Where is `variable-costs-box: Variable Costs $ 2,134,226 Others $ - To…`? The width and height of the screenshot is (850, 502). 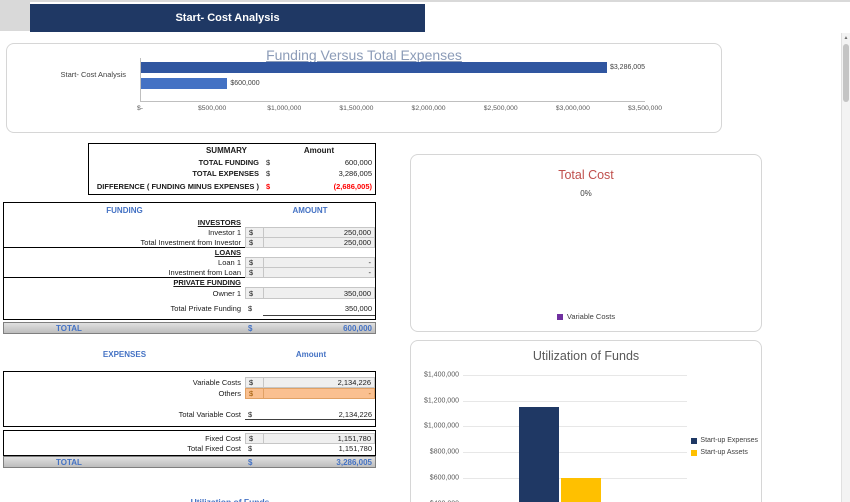 variable-costs-box: Variable Costs $ 2,134,226 Others $ - To… is located at coordinates (189, 399).